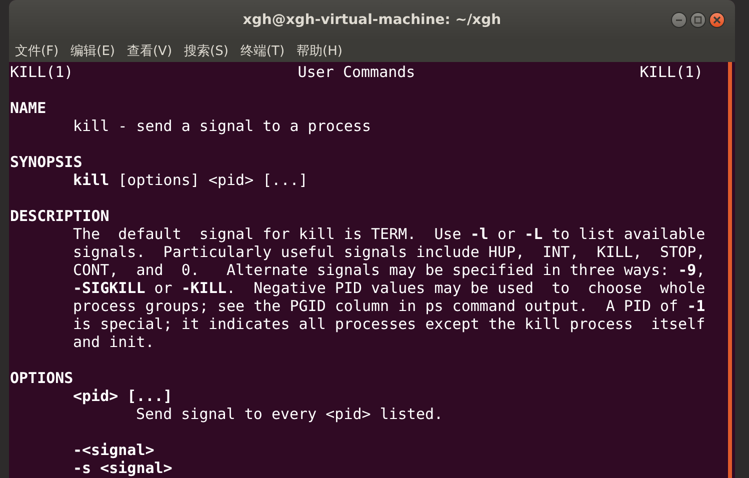  What do you see at coordinates (42, 378) in the screenshot?
I see `section-heading: OPTIONS` at bounding box center [42, 378].